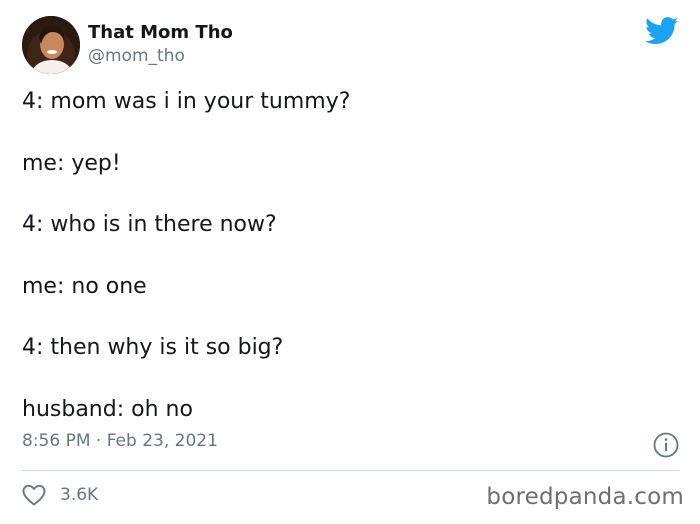  Describe the element at coordinates (662, 31) in the screenshot. I see `twitter-bird-icon` at that location.